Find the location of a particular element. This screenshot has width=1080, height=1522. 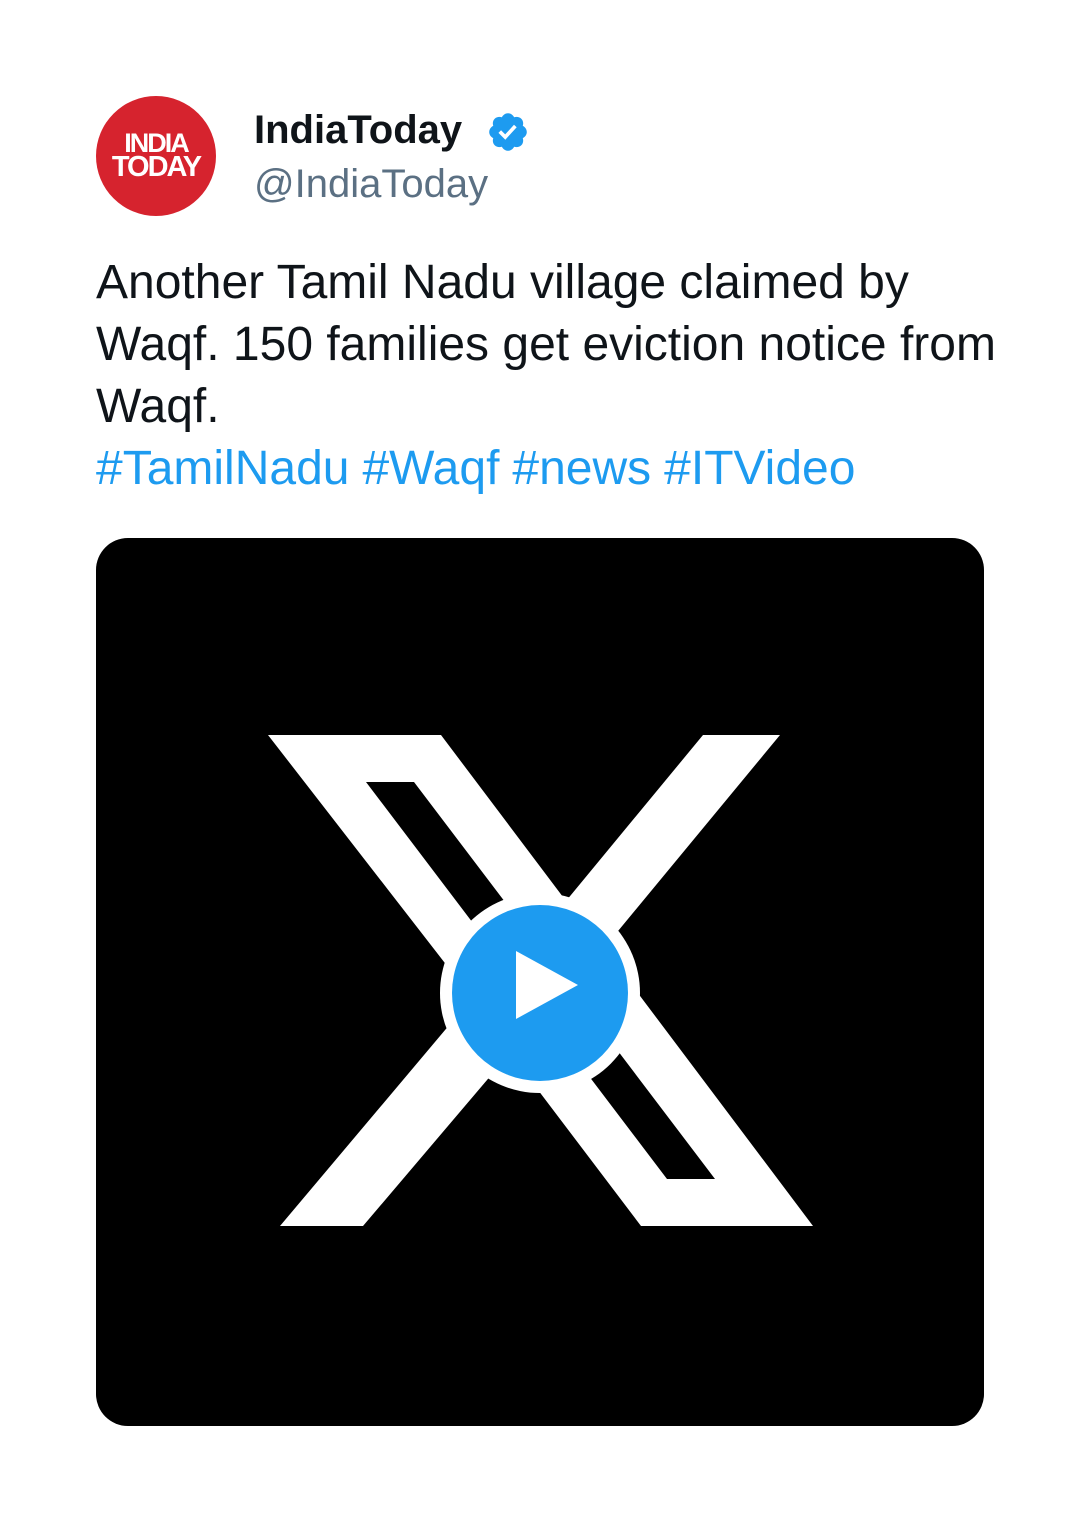

verified-badge-icon is located at coordinates (508, 132).